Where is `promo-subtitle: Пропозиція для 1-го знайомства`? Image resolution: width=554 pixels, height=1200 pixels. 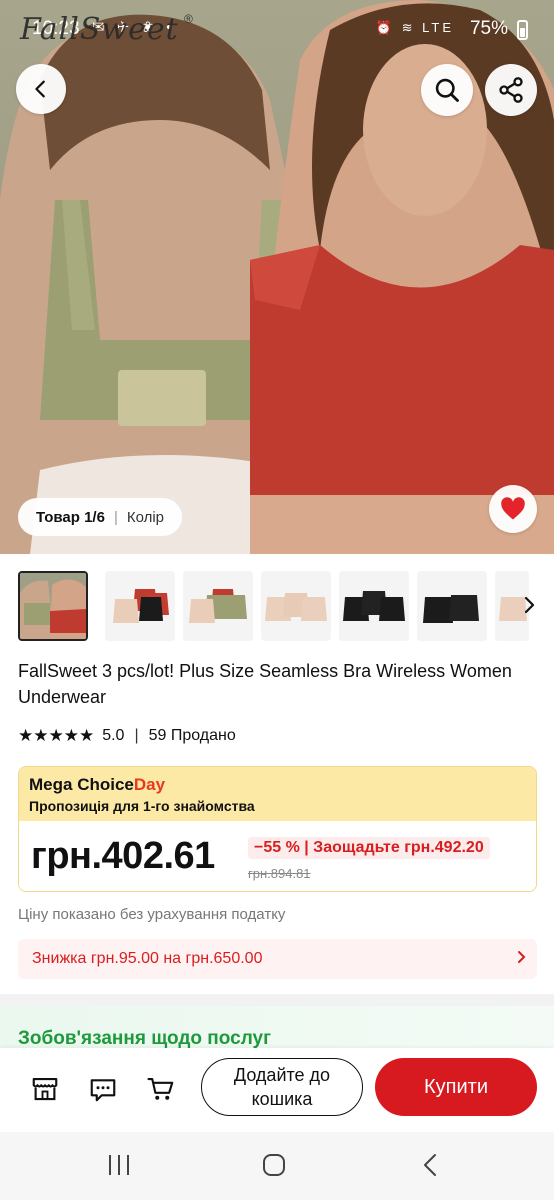
promo-subtitle: Пропозиція для 1-го знайомства is located at coordinates (142, 806).